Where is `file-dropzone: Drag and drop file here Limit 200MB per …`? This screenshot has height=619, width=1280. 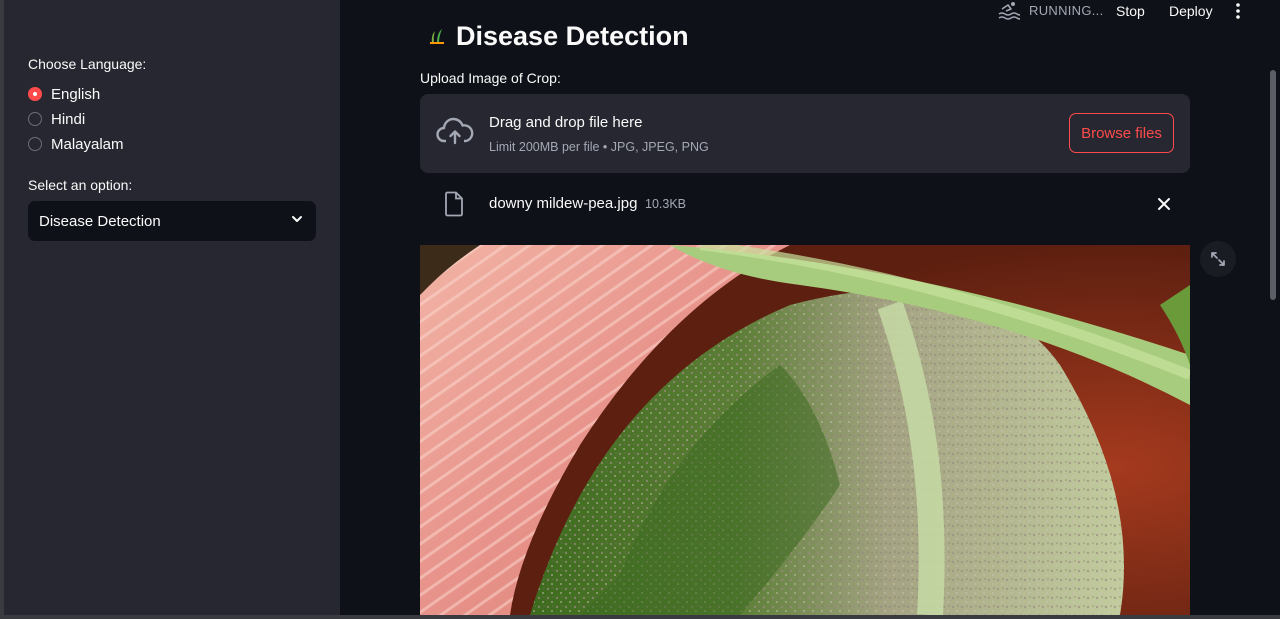
file-dropzone: Drag and drop file here Limit 200MB per … is located at coordinates (805, 133).